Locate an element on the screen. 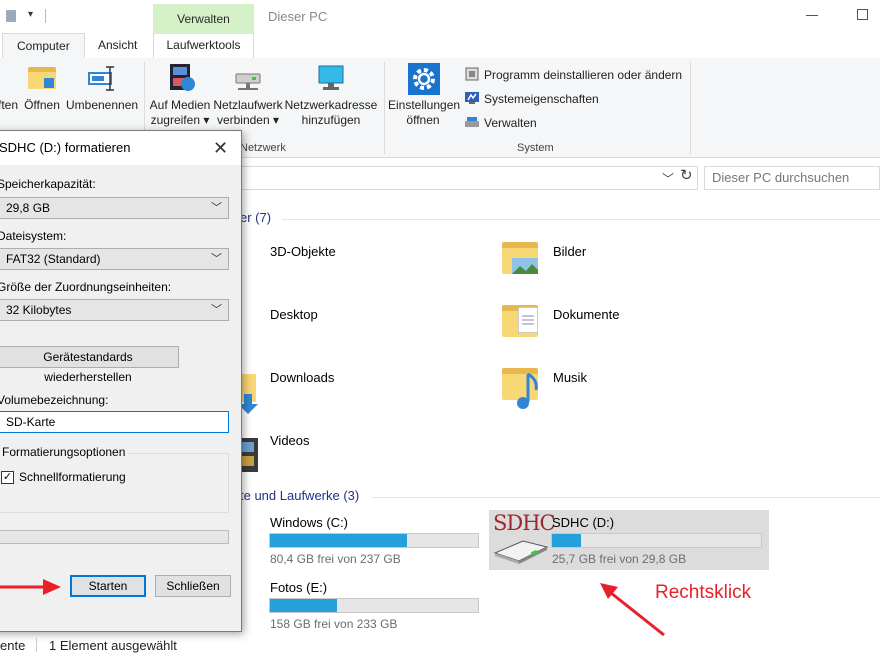 The height and width of the screenshot is (660, 880). drive-c-usage-fill is located at coordinates (339, 540).